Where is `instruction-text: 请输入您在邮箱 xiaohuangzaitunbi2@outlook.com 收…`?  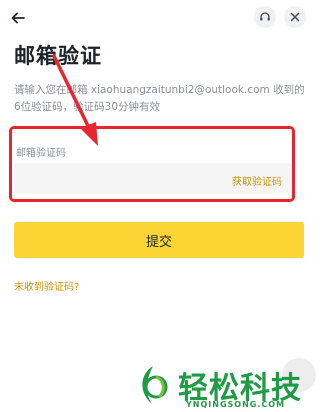 instruction-text: 请输入您在邮箱 xiaohuangzaitunbi2@outlook.com 收… is located at coordinates (159, 98).